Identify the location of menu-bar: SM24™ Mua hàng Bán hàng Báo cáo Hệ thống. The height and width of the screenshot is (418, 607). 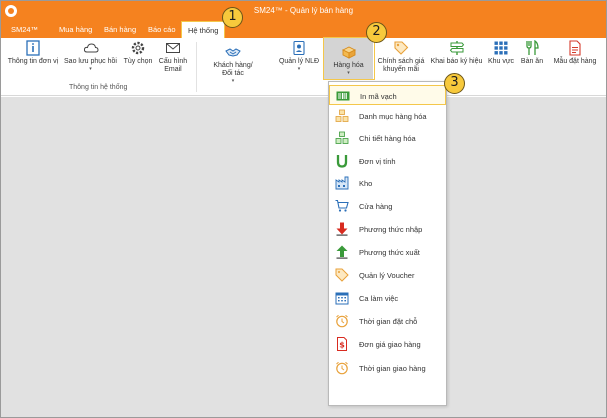
(303, 29).